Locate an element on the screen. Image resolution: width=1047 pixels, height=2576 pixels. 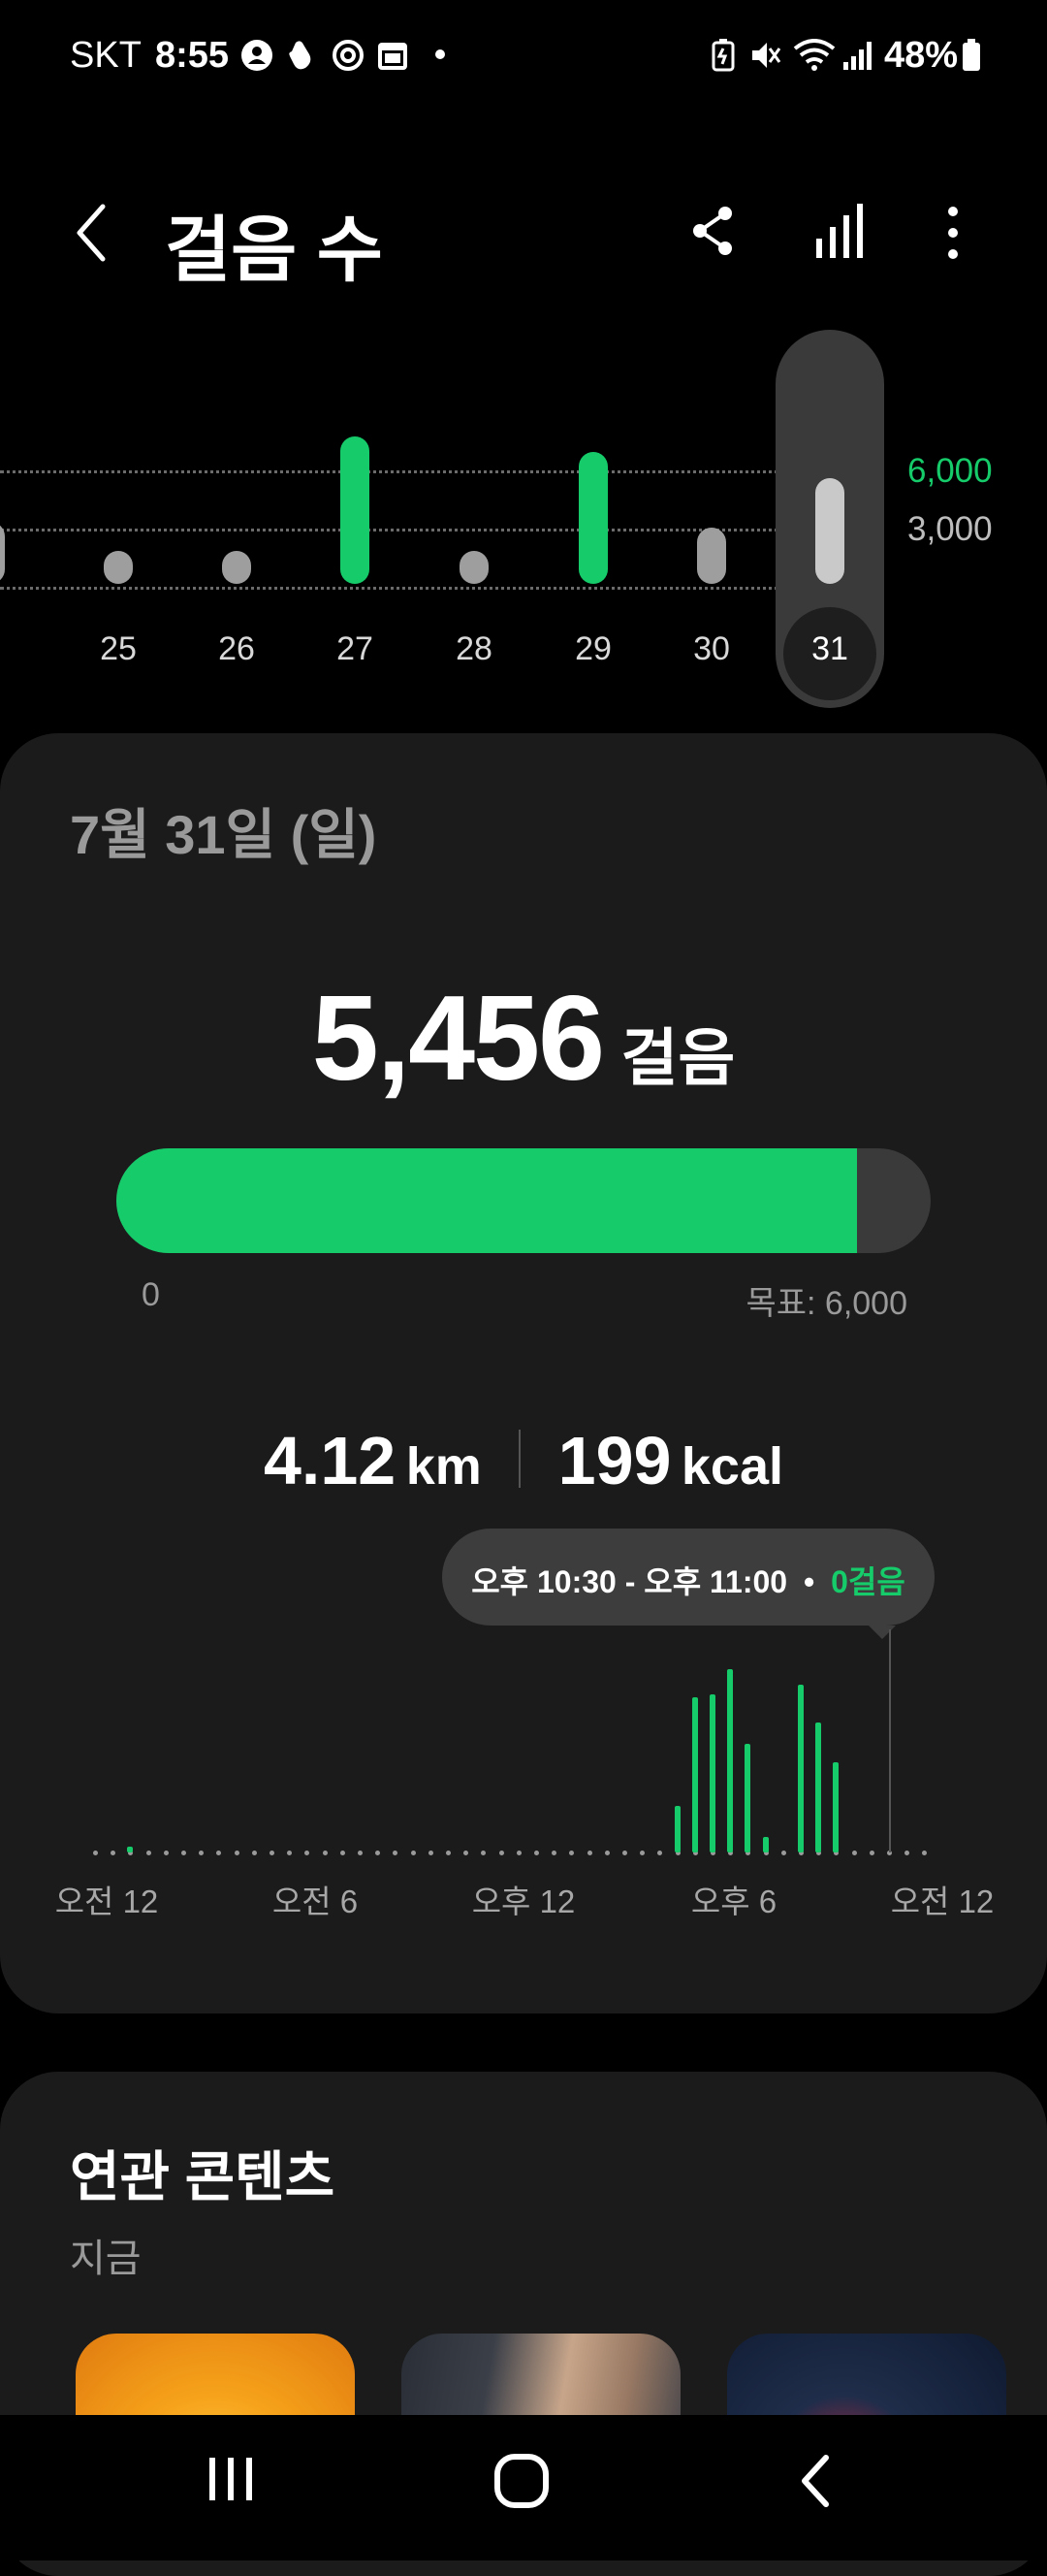
battery-saver-icon is located at coordinates (723, 55).